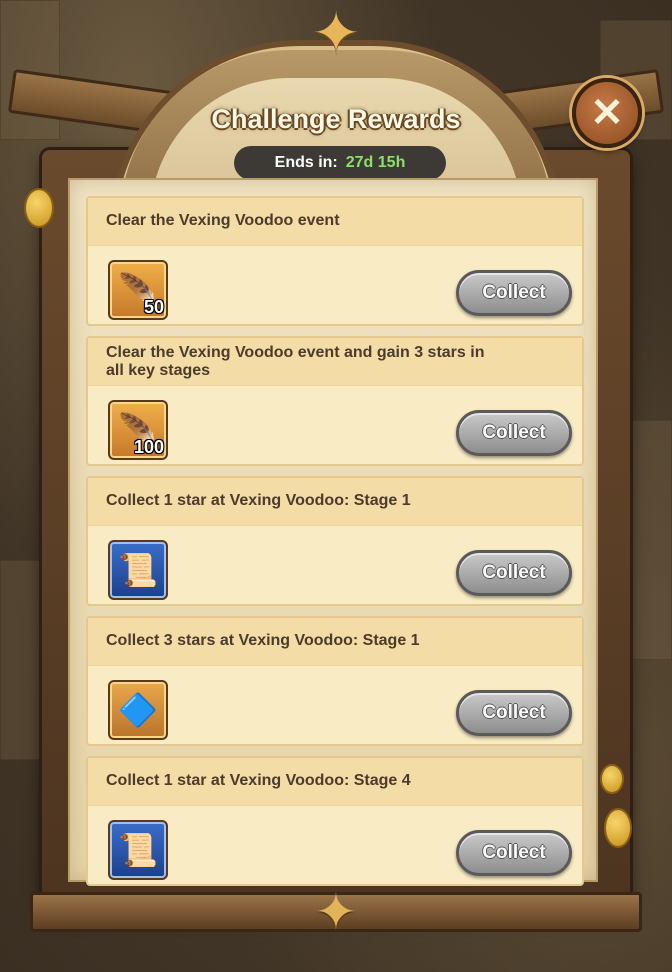 This screenshot has width=672, height=972. What do you see at coordinates (138, 430) in the screenshot?
I see `reward-item: 🪶 100` at bounding box center [138, 430].